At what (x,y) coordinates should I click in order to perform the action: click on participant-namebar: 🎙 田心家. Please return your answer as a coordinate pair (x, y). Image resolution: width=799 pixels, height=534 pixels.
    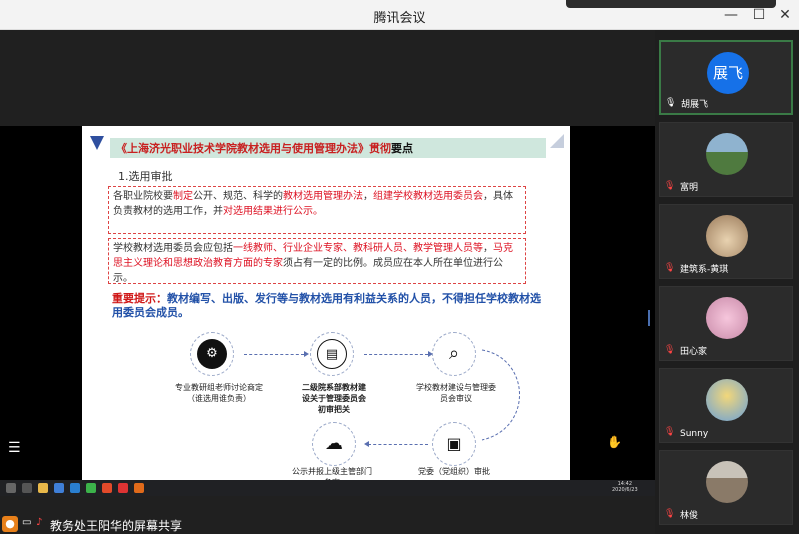
    Looking at the image, I should click on (727, 351).